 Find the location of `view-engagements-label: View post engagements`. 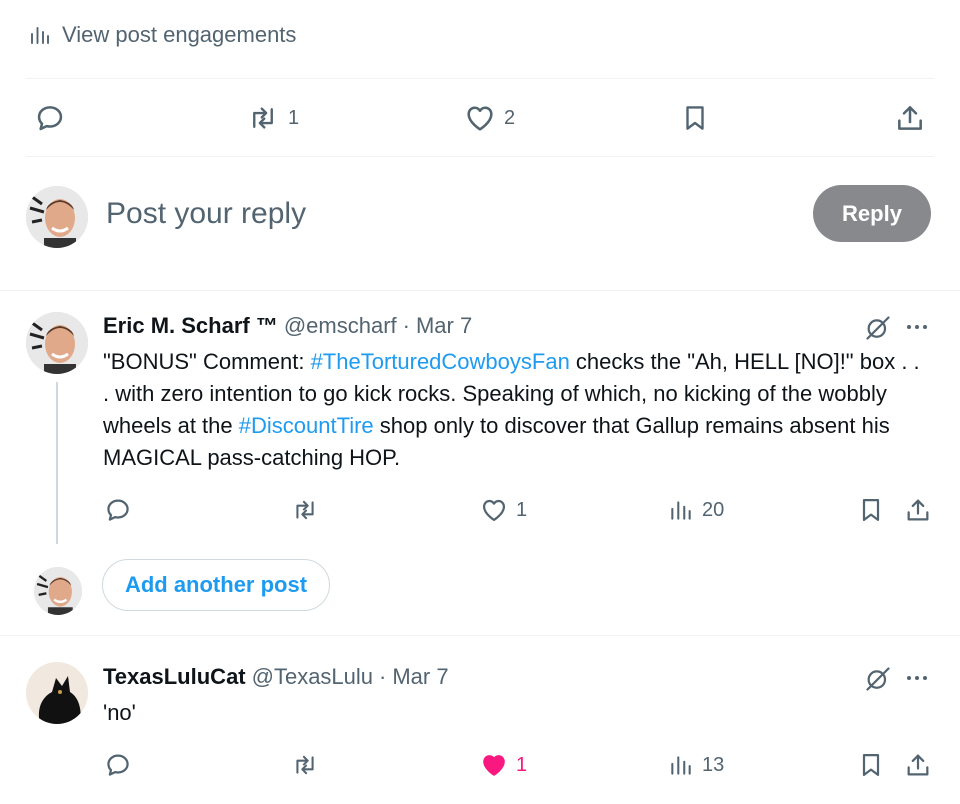

view-engagements-label: View post engagements is located at coordinates (179, 34).